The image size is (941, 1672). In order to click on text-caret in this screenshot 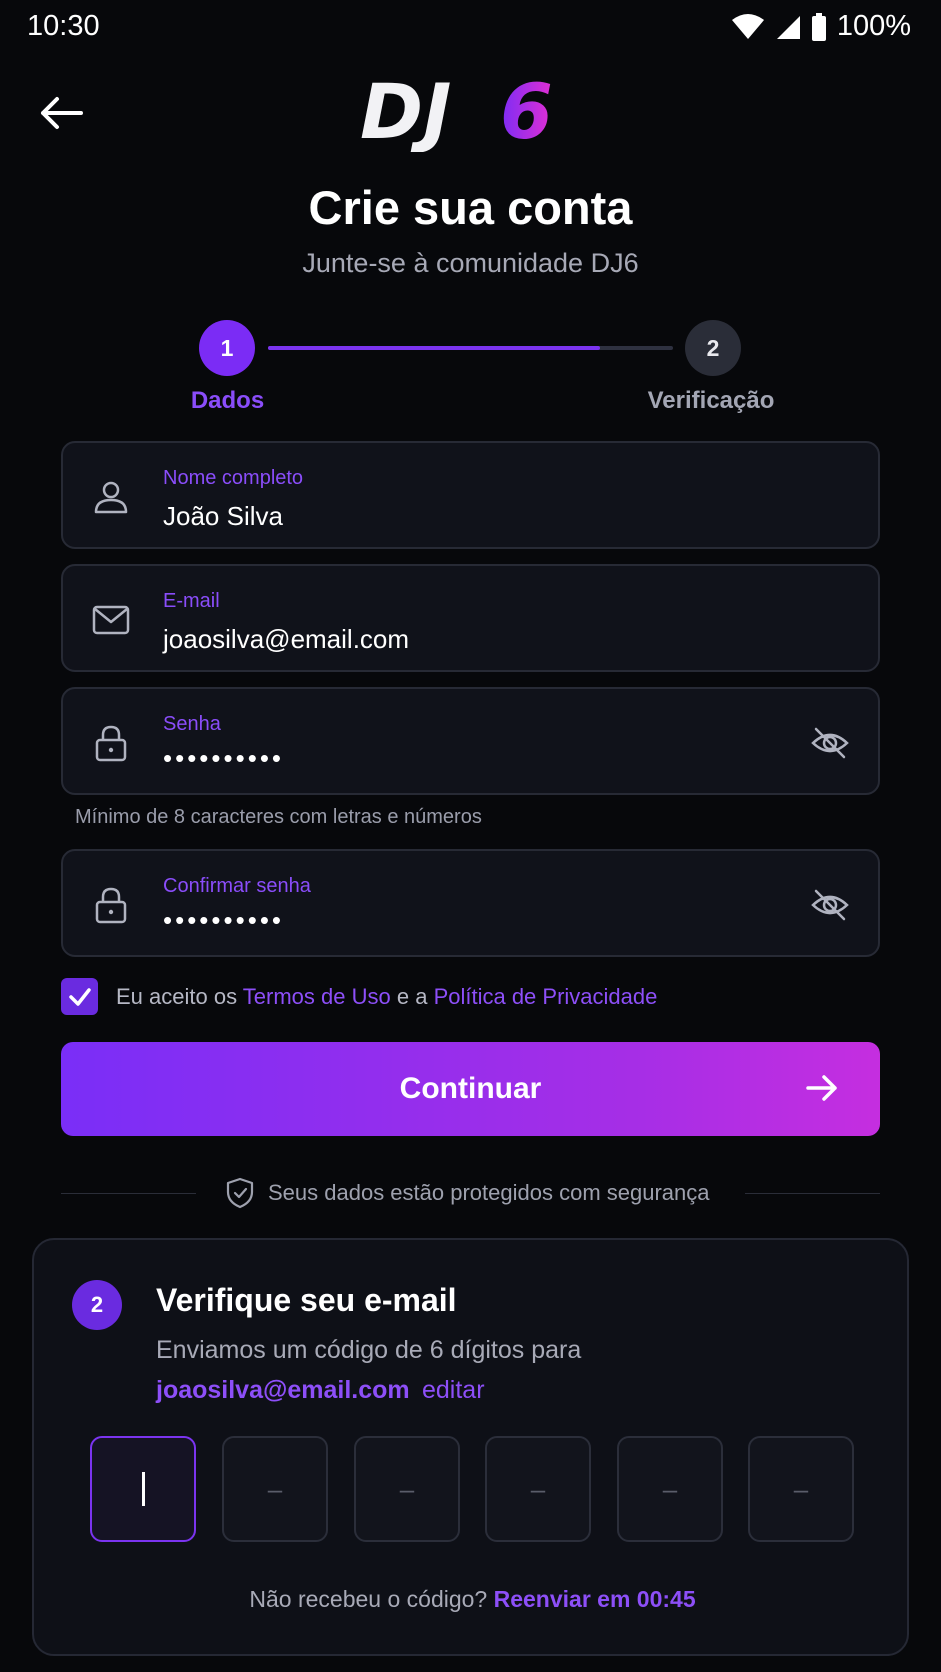, I will do `click(143, 1489)`.